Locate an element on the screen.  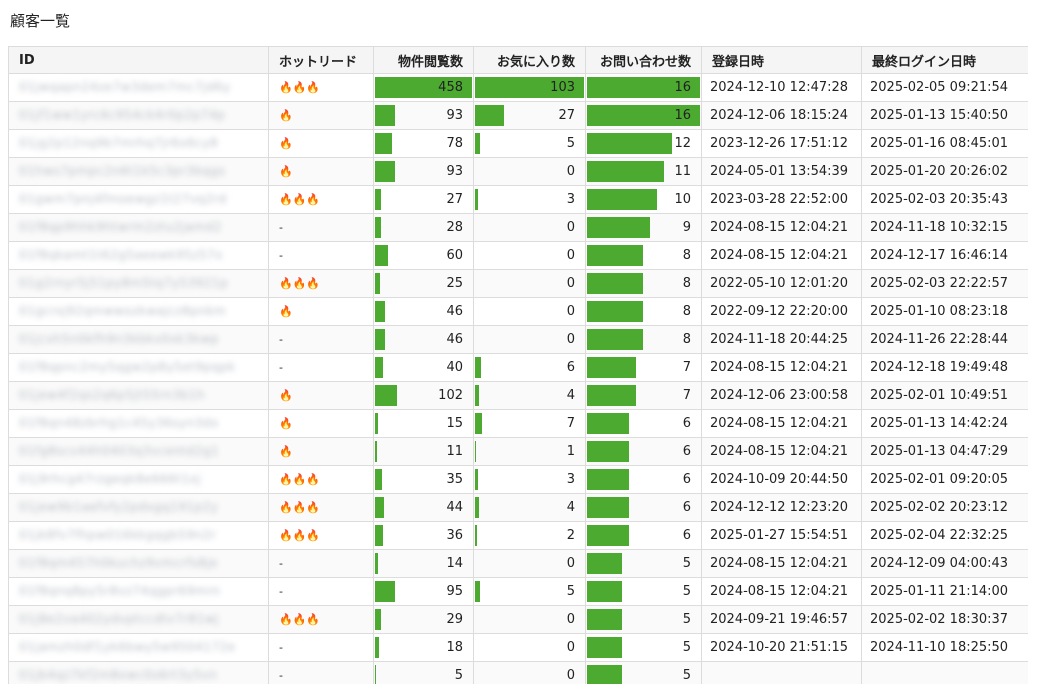
cell-id: 01f8qm457h0kuchz9vmcrfs8je is located at coordinates (138, 563).